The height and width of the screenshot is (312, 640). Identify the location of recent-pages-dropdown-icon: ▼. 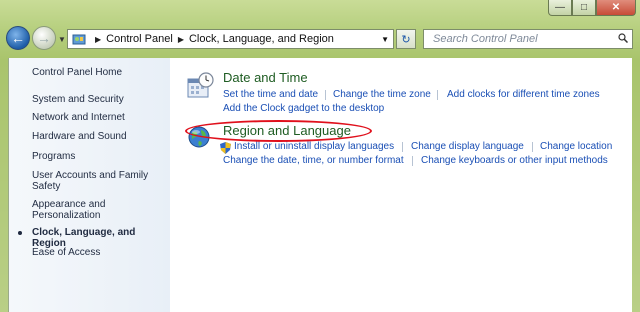
(62, 39).